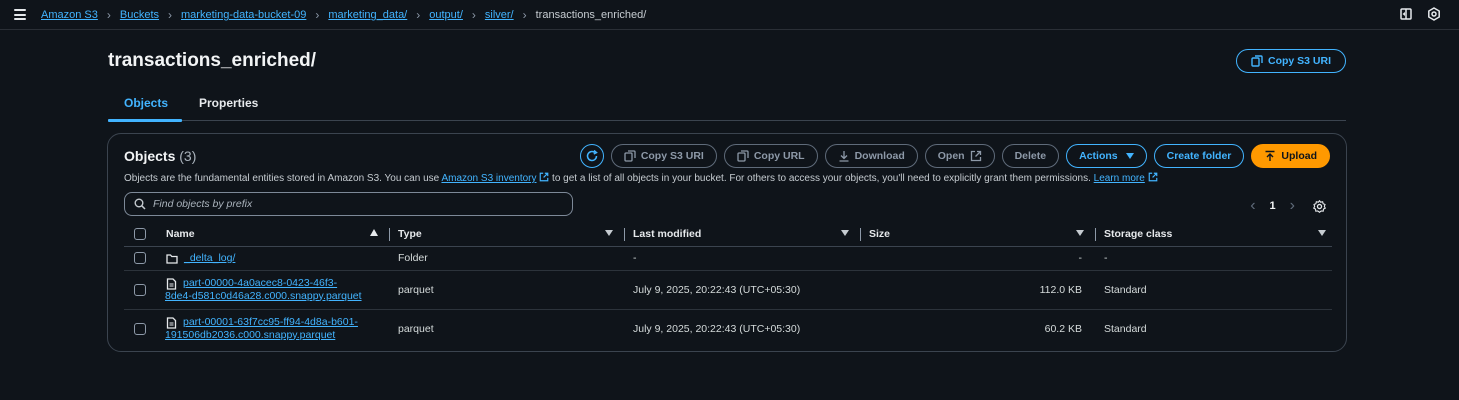 This screenshot has height=400, width=1459. I want to click on folder-icon, so click(172, 258).